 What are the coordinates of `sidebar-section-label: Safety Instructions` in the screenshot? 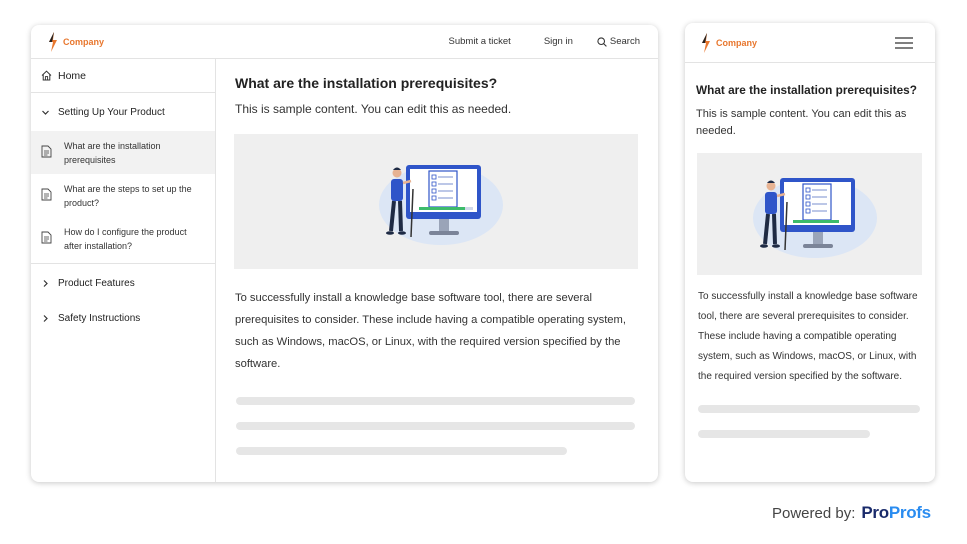 It's located at (99, 318).